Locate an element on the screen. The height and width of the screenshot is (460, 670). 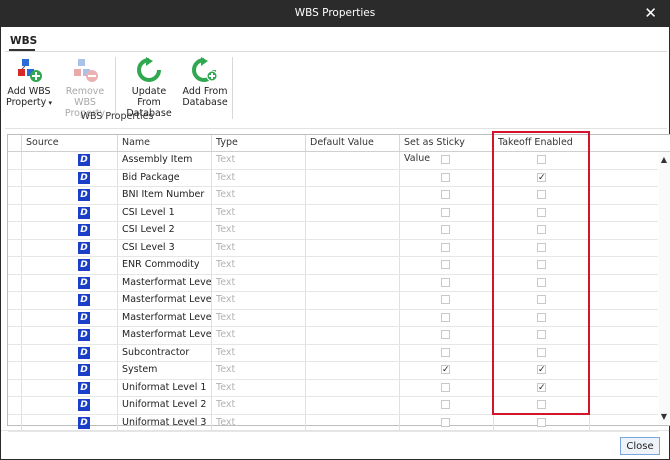
table-row: D Uniformat Level 1 Text ✓ is located at coordinates (333, 388).